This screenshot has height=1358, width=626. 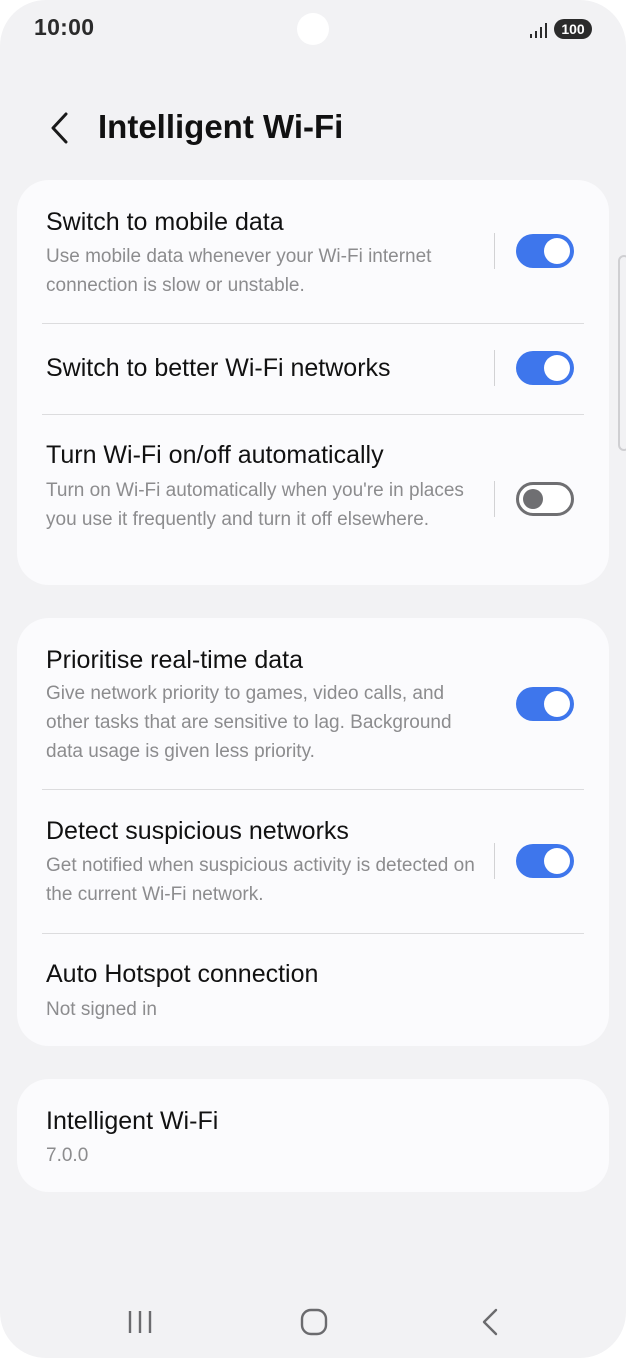 I want to click on back-icon, so click(x=490, y=1322).